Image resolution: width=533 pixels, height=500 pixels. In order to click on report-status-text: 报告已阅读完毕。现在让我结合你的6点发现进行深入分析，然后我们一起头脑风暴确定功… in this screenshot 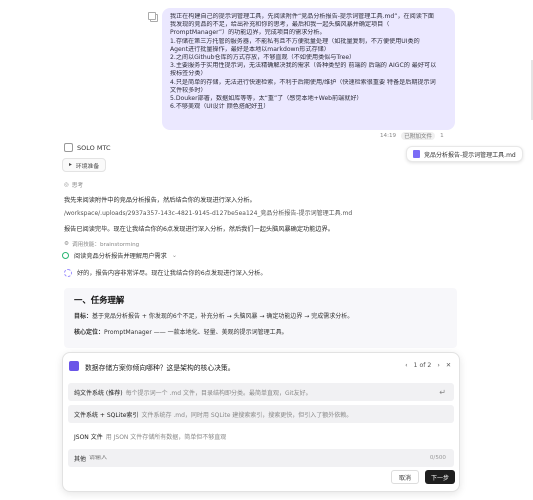, I will do `click(199, 229)`.